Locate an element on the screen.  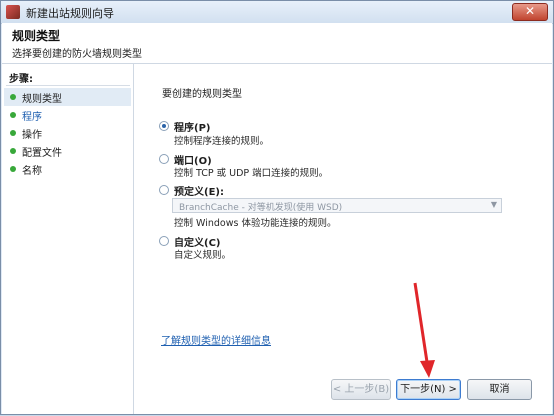
page-subtitle: 选择要创建的防火墙规则类型 is located at coordinates (77, 54).